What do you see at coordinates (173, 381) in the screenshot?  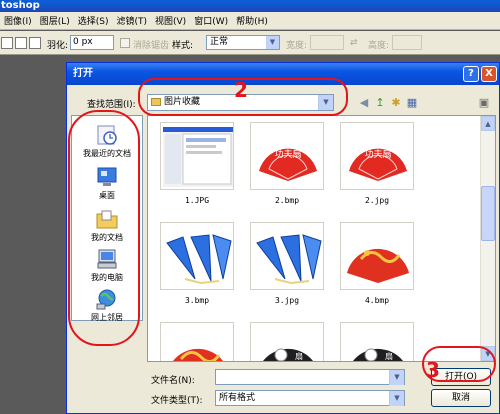 I see `filename-label: 文件名(N):` at bounding box center [173, 381].